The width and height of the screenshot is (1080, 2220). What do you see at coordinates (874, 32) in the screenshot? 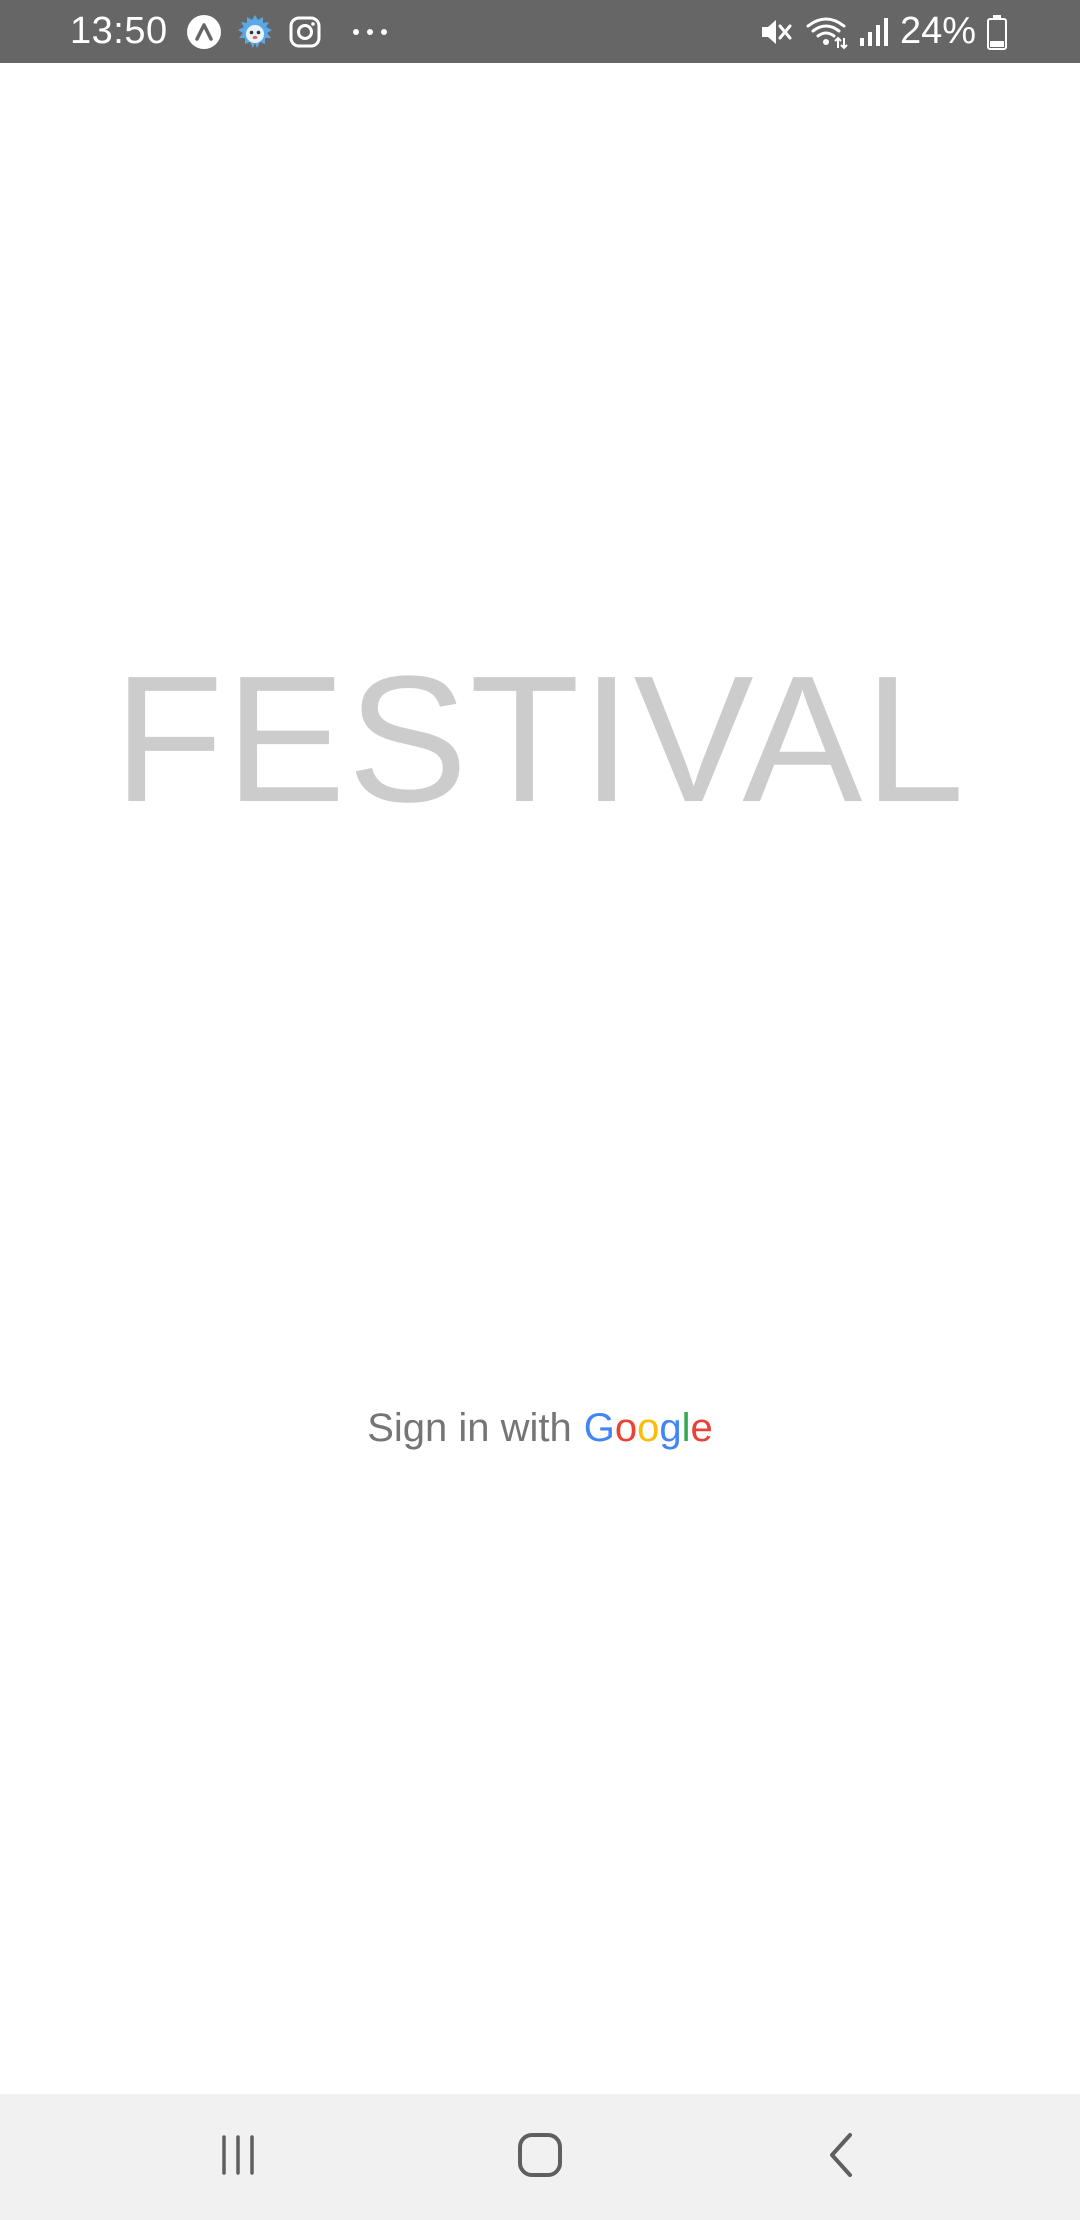
I see `signal-icon` at bounding box center [874, 32].